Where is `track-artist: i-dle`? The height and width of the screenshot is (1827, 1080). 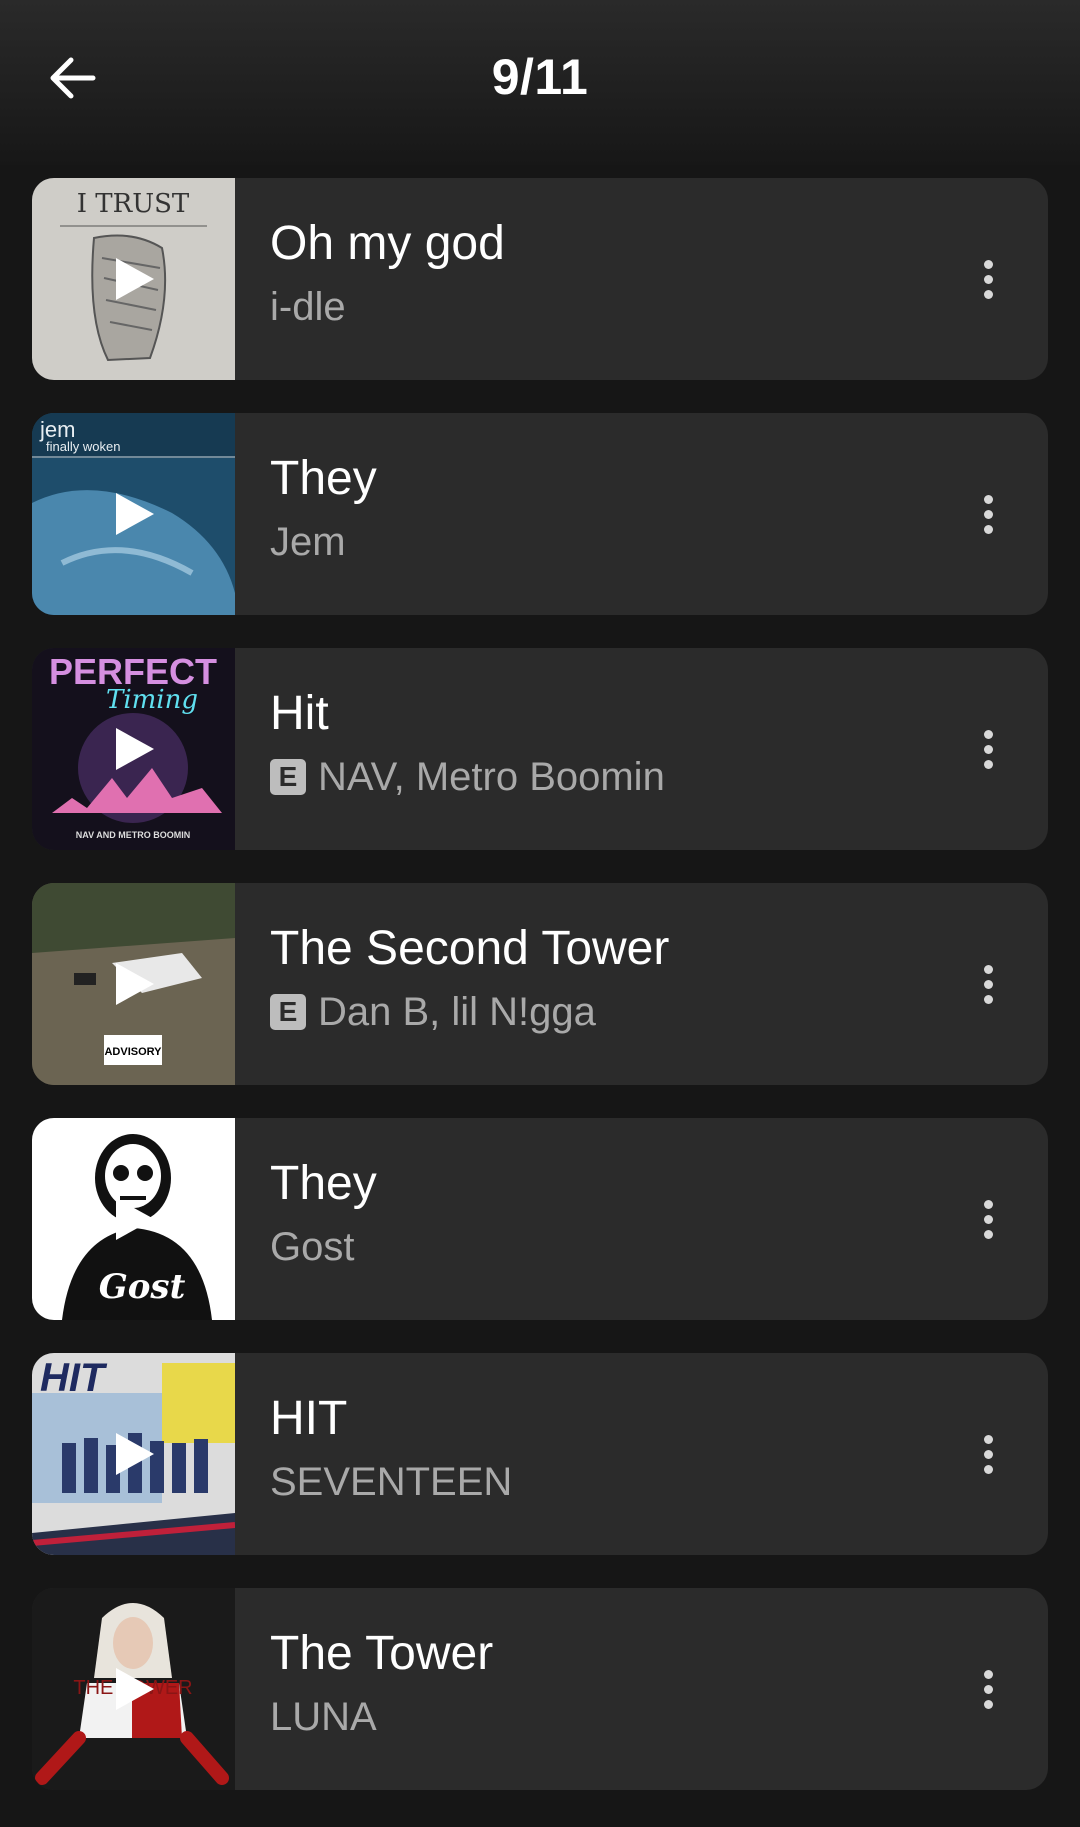
track-artist: i-dle is located at coordinates (308, 307).